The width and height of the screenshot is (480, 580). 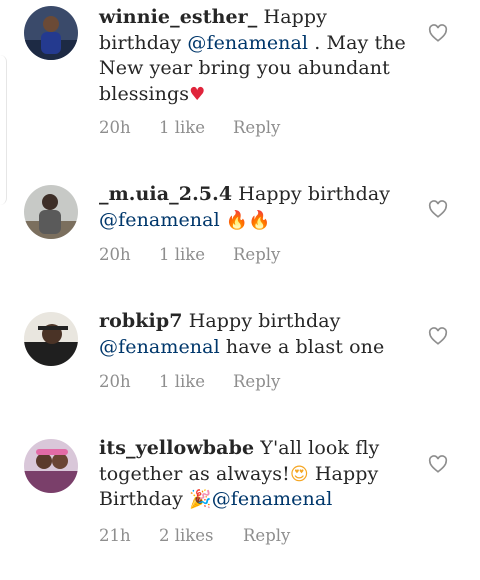 What do you see at coordinates (141, 321) in the screenshot?
I see `comment-username: robkip7` at bounding box center [141, 321].